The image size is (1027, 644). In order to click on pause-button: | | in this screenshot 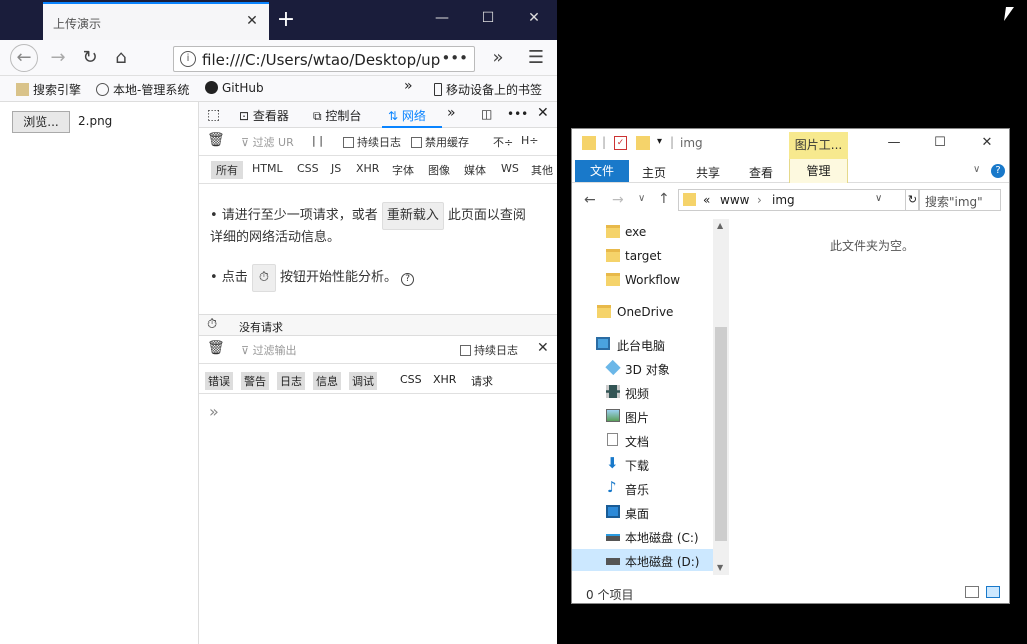, I will do `click(317, 140)`.